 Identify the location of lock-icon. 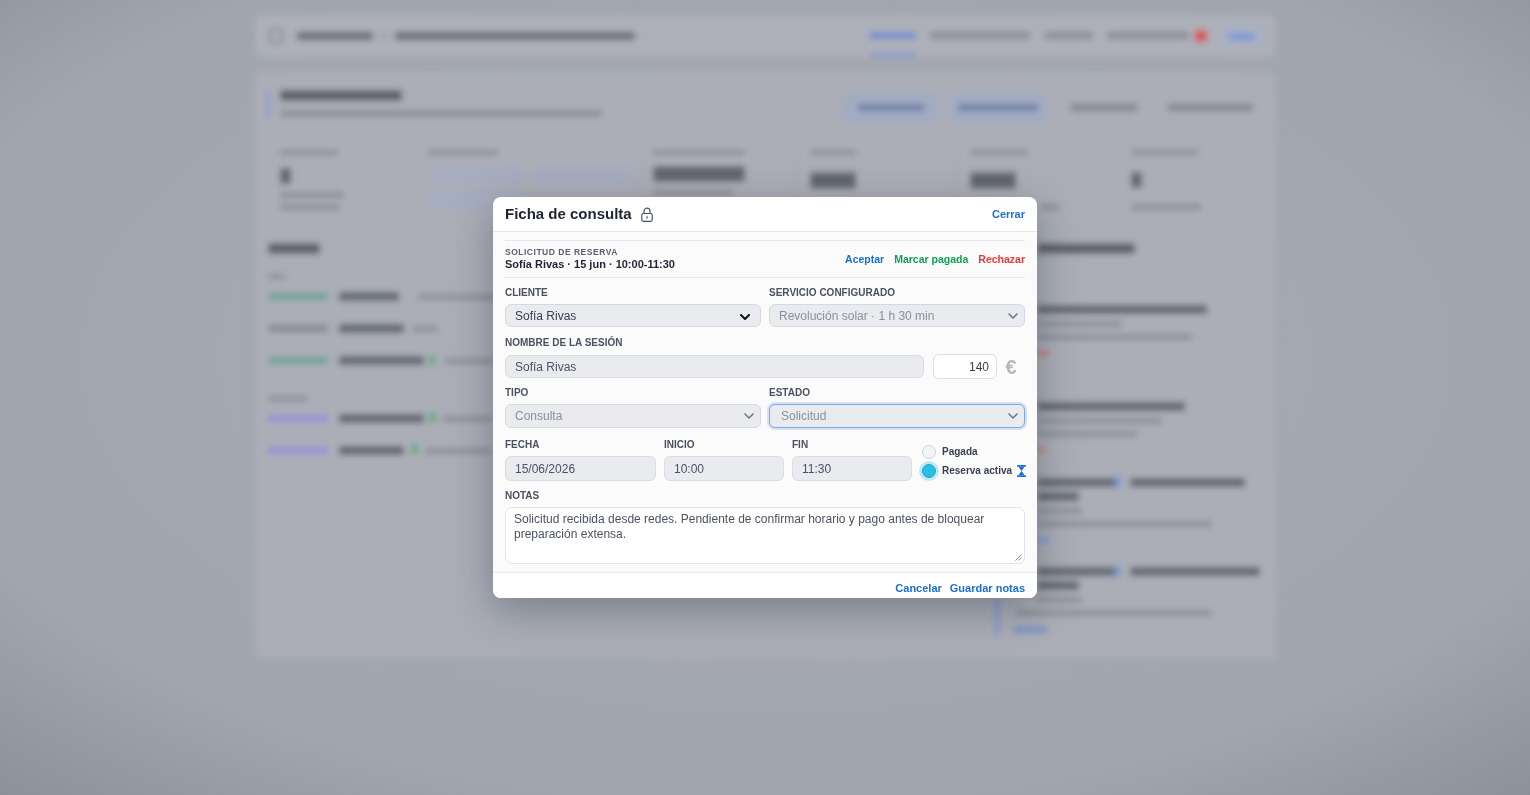
(646, 214).